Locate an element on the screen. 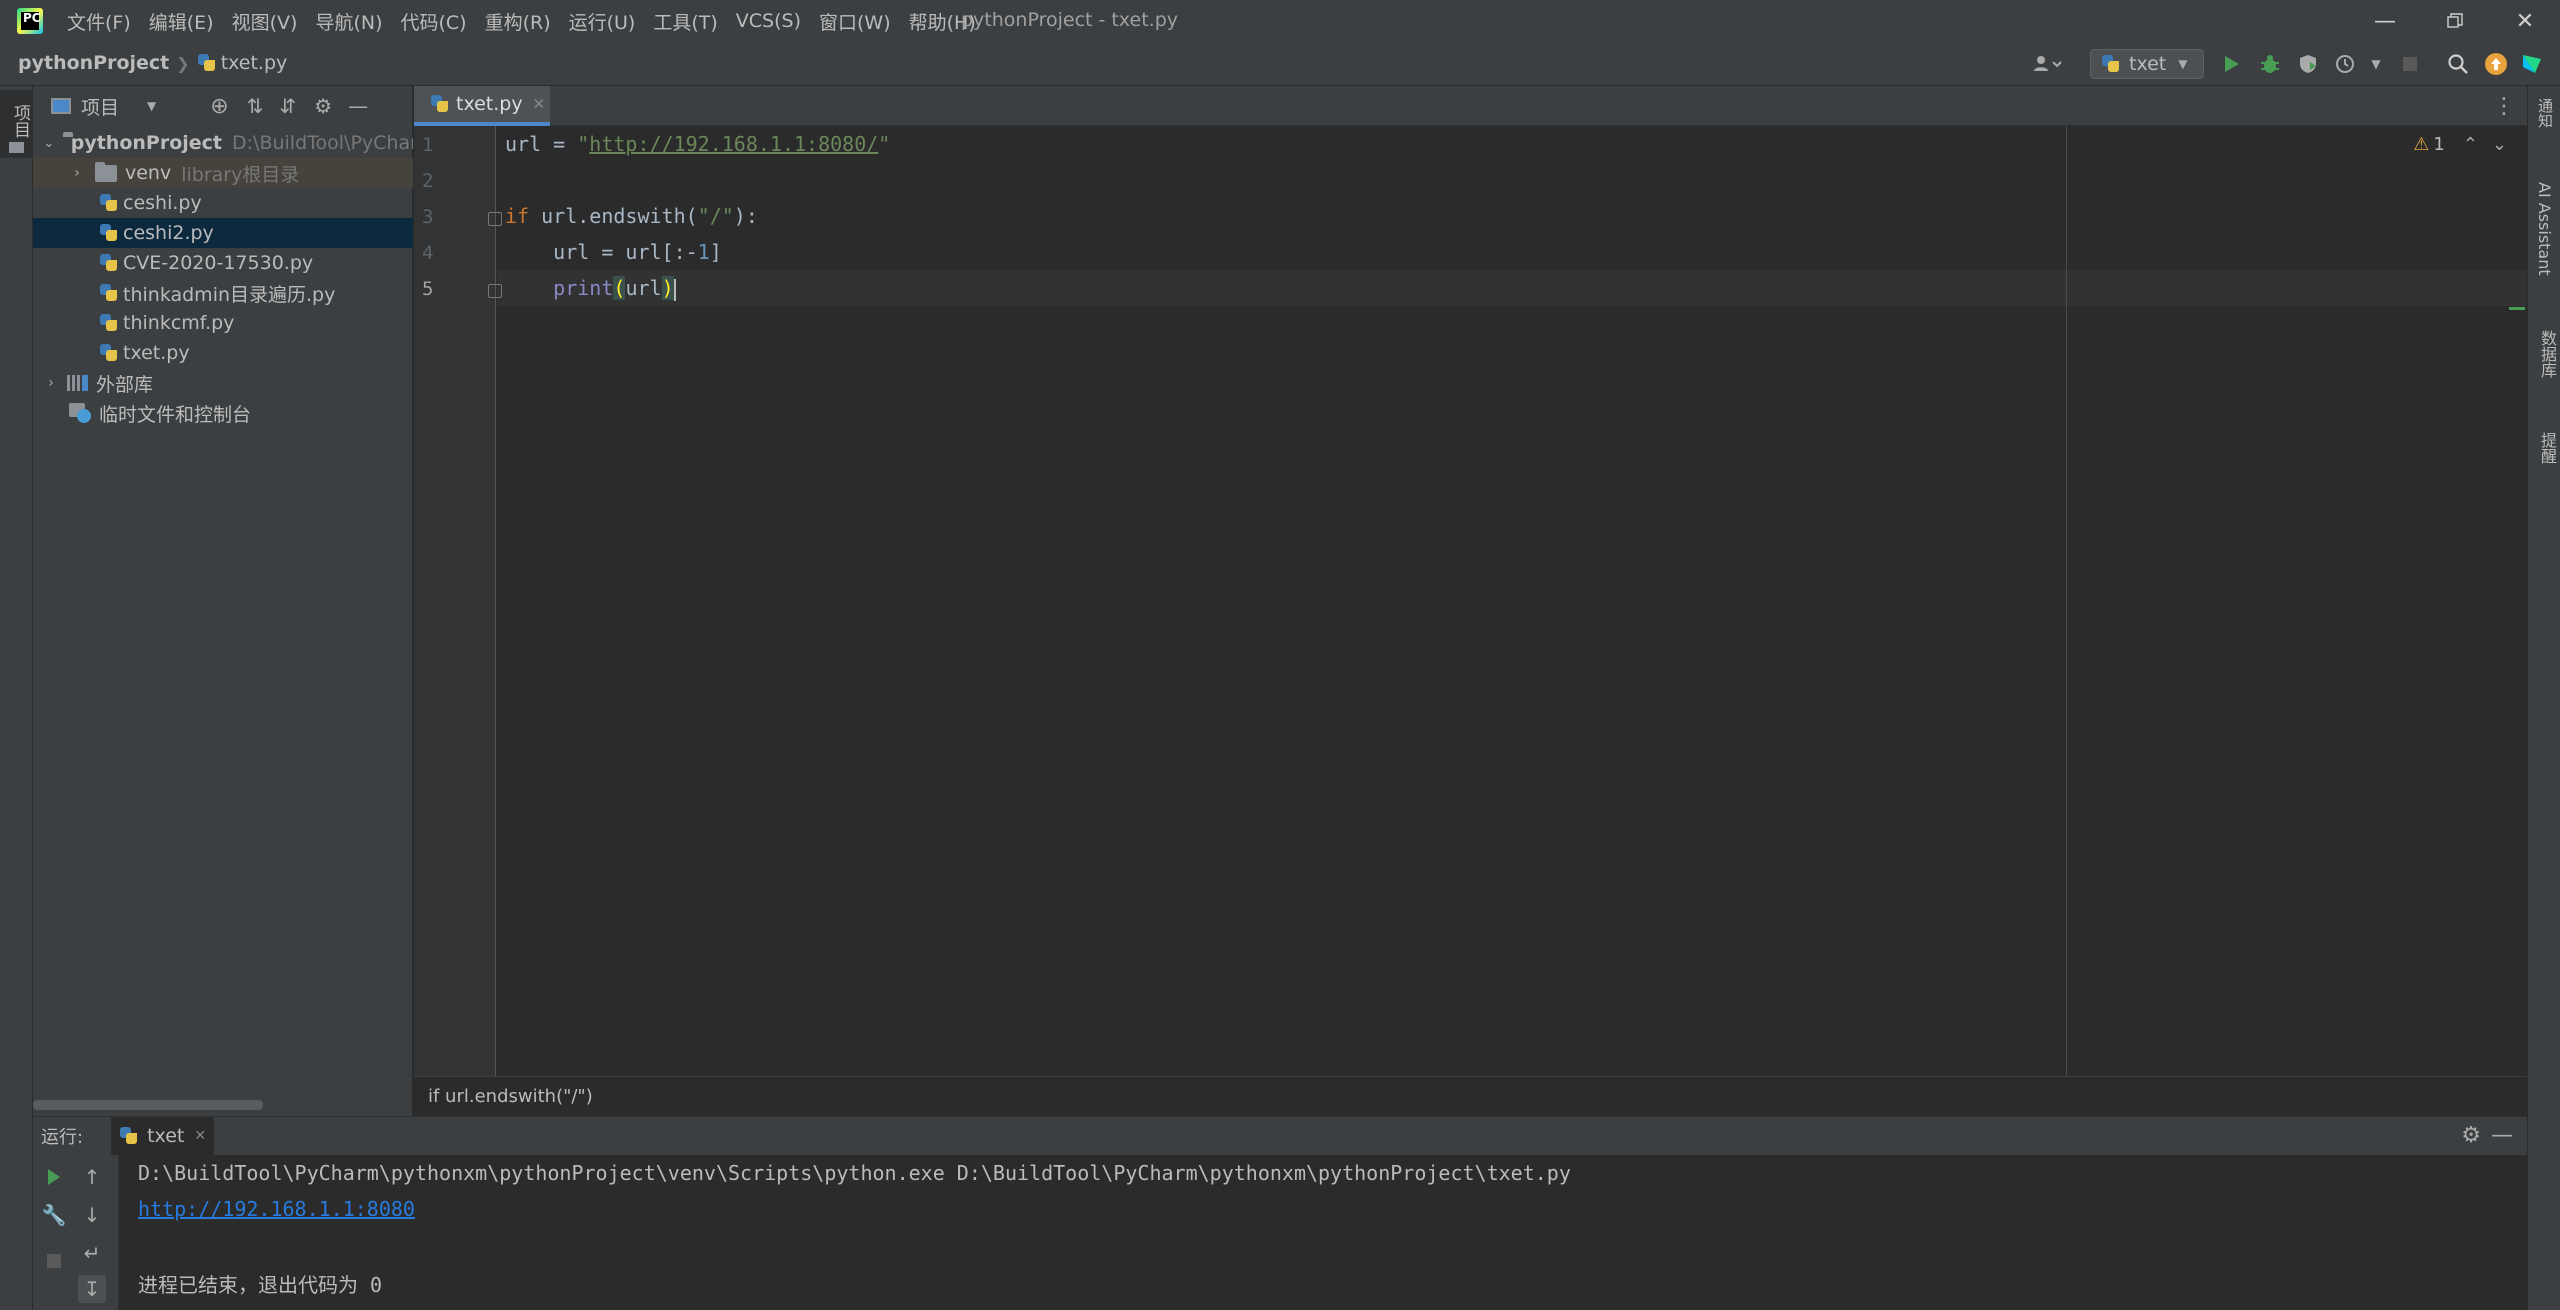  project-panel-header: 项目 ▼ ⊕ ⇅ ⇵ ⚙ — is located at coordinates (223, 106).